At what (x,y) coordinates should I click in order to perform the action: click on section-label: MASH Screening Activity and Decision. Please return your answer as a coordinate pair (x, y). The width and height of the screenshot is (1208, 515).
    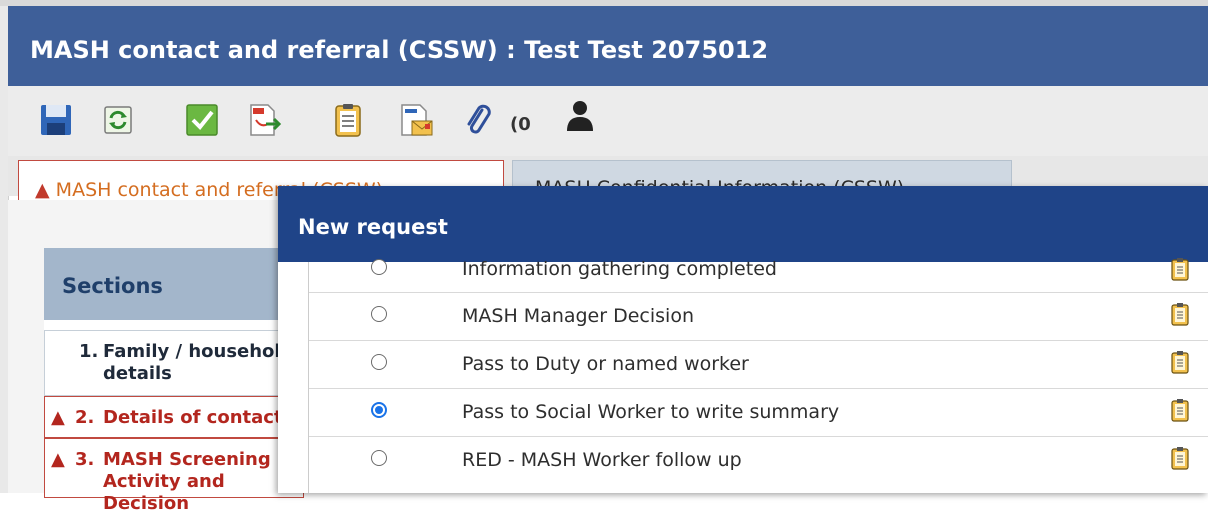
    Looking at the image, I should click on (187, 481).